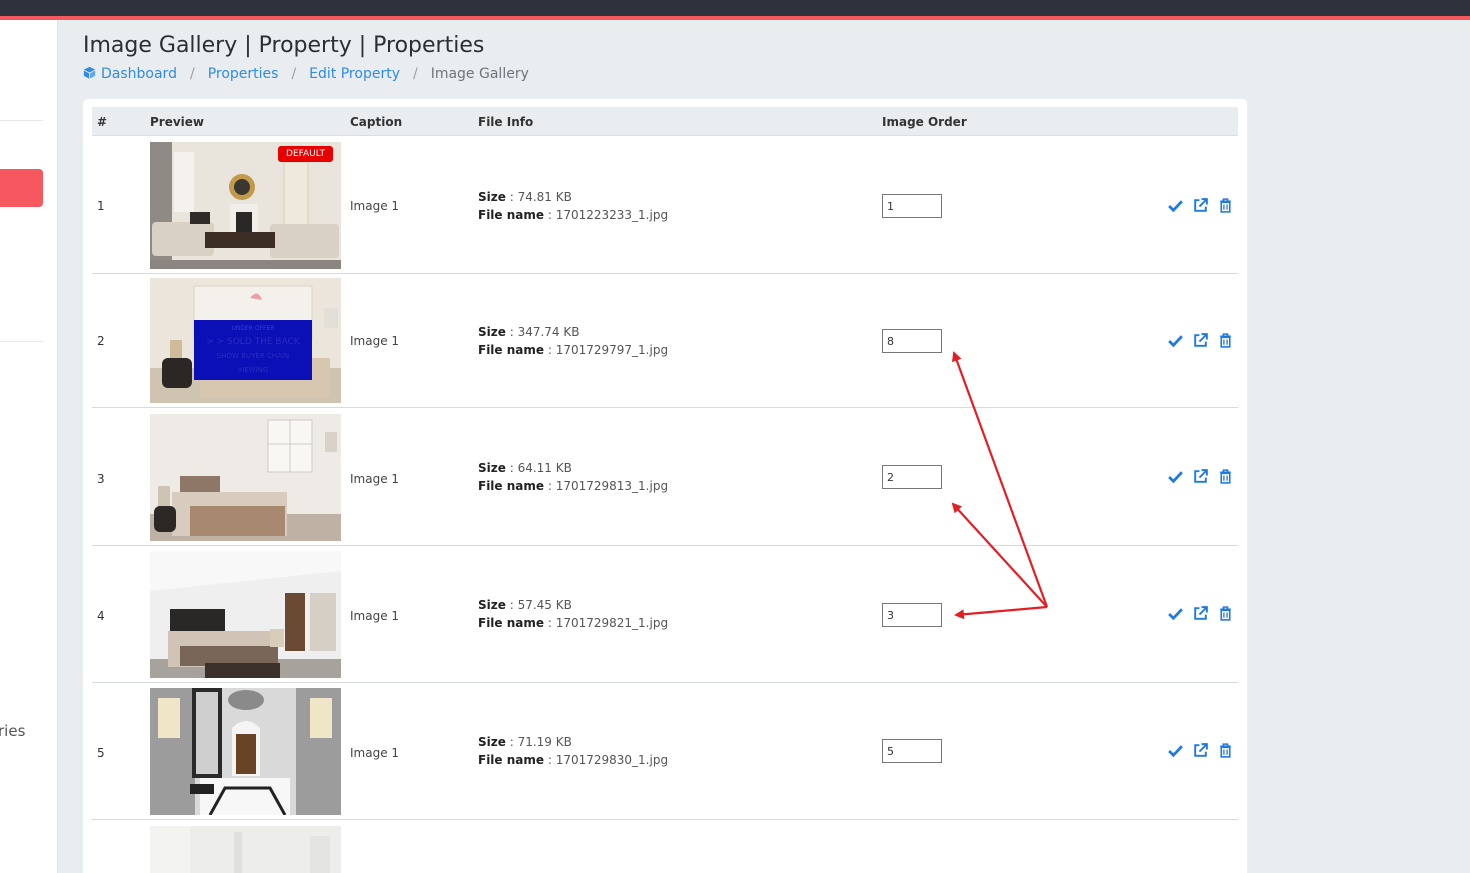 The width and height of the screenshot is (1470, 873). I want to click on row-index: 2, so click(101, 341).